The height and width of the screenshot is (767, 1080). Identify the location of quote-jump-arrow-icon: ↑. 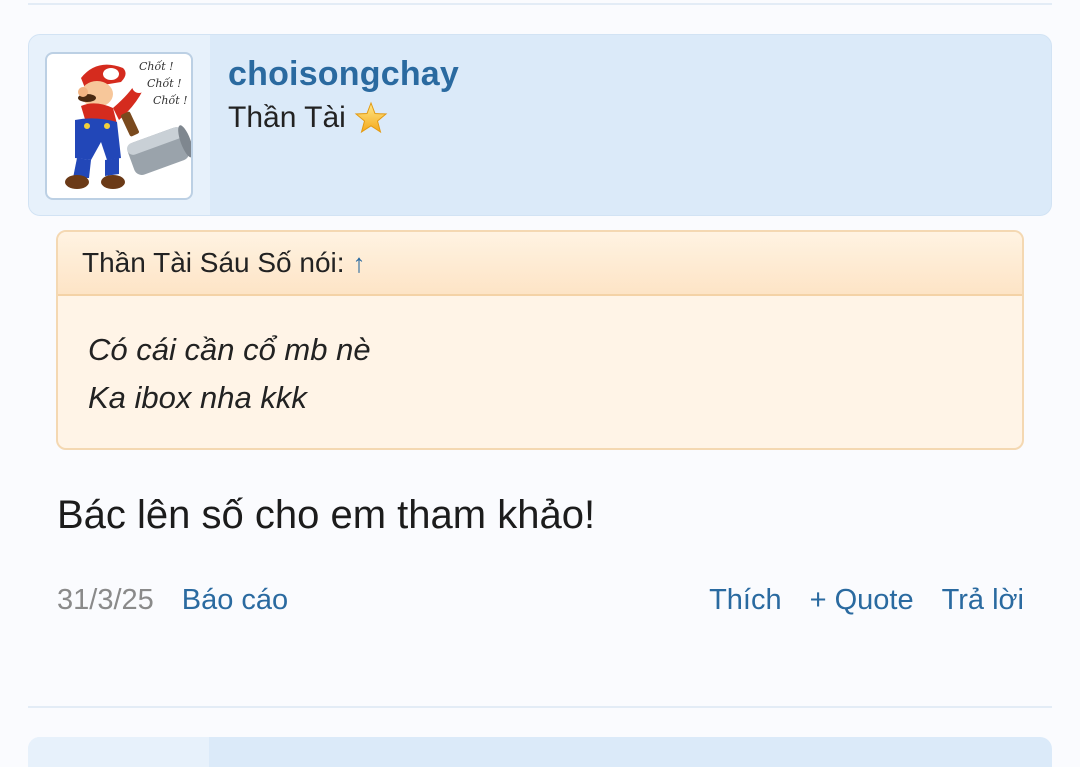
(359, 263).